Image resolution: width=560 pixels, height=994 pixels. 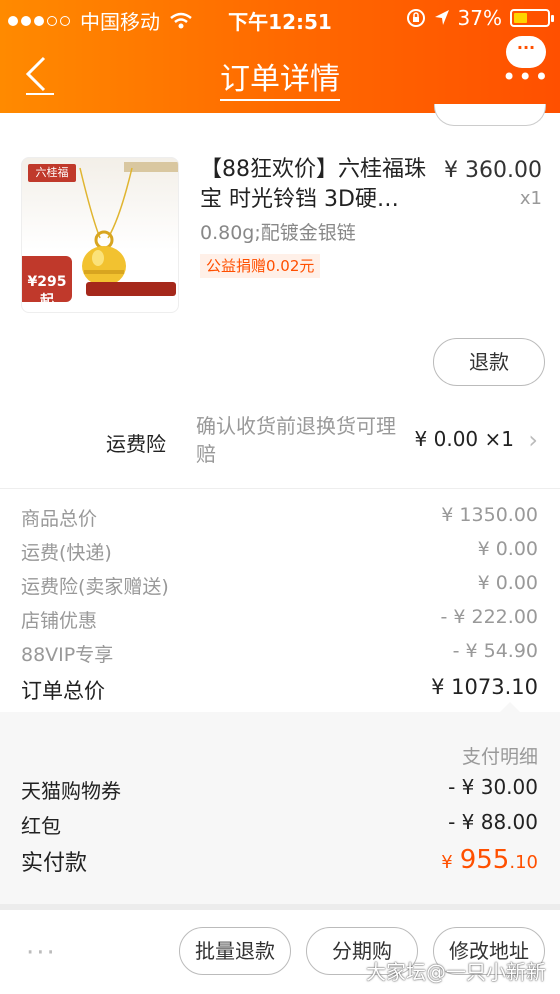 I want to click on battery-label: 37%, so click(x=479, y=18).